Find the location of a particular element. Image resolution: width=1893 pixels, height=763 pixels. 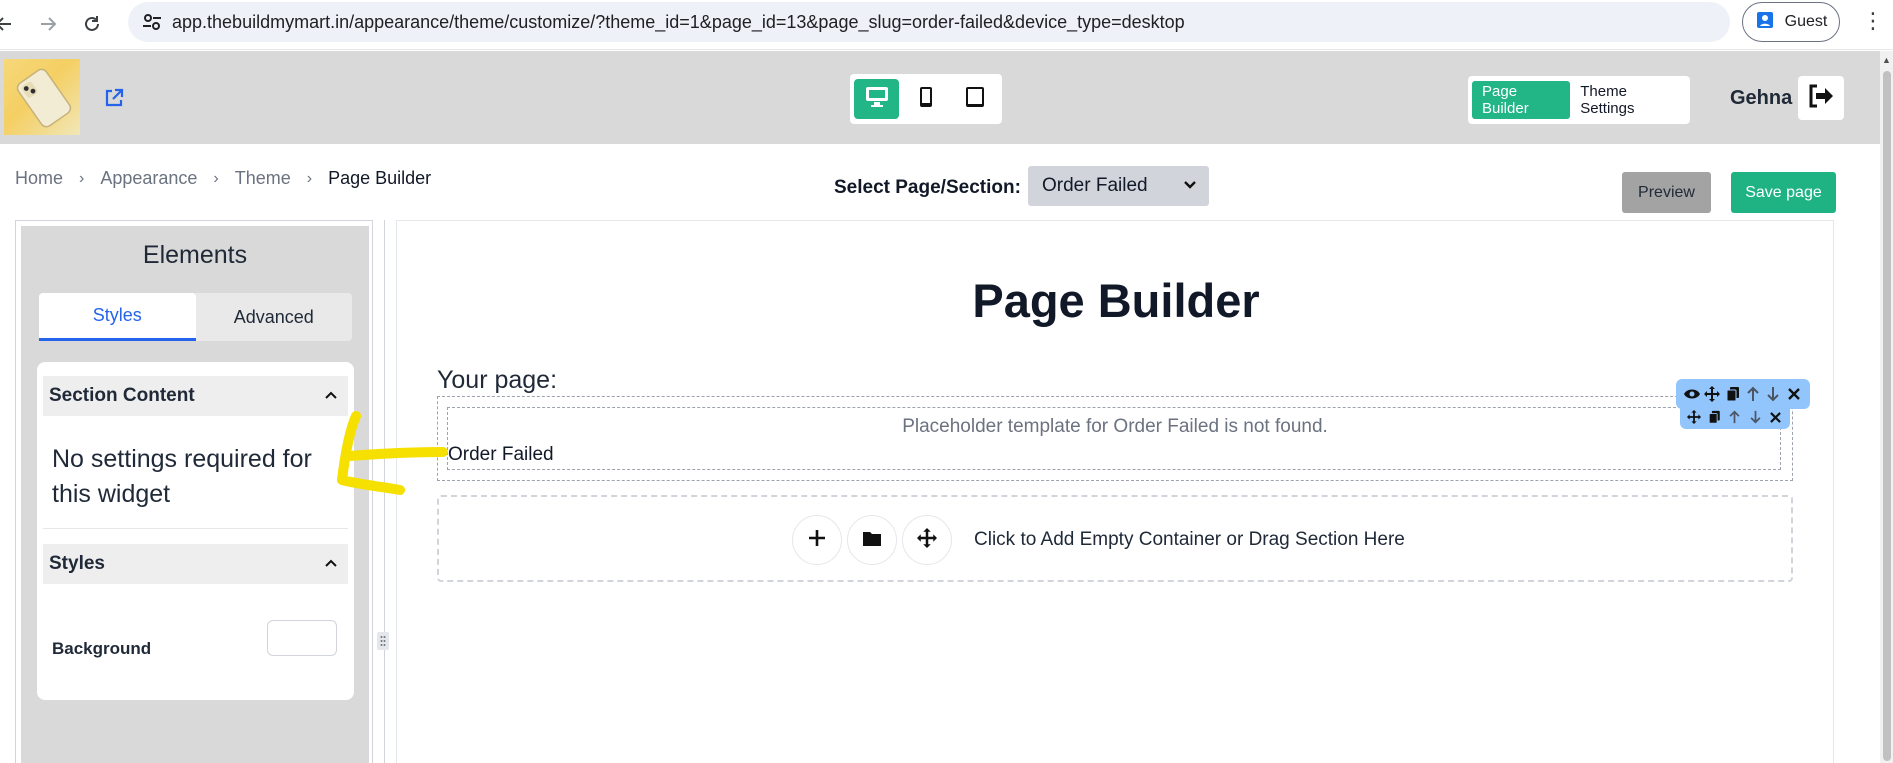

browser-menu-icon: ⋮ is located at coordinates (1873, 21).